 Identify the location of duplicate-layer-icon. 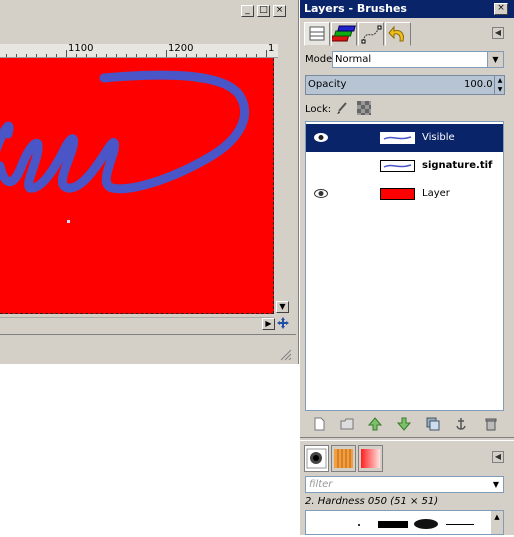
(433, 424).